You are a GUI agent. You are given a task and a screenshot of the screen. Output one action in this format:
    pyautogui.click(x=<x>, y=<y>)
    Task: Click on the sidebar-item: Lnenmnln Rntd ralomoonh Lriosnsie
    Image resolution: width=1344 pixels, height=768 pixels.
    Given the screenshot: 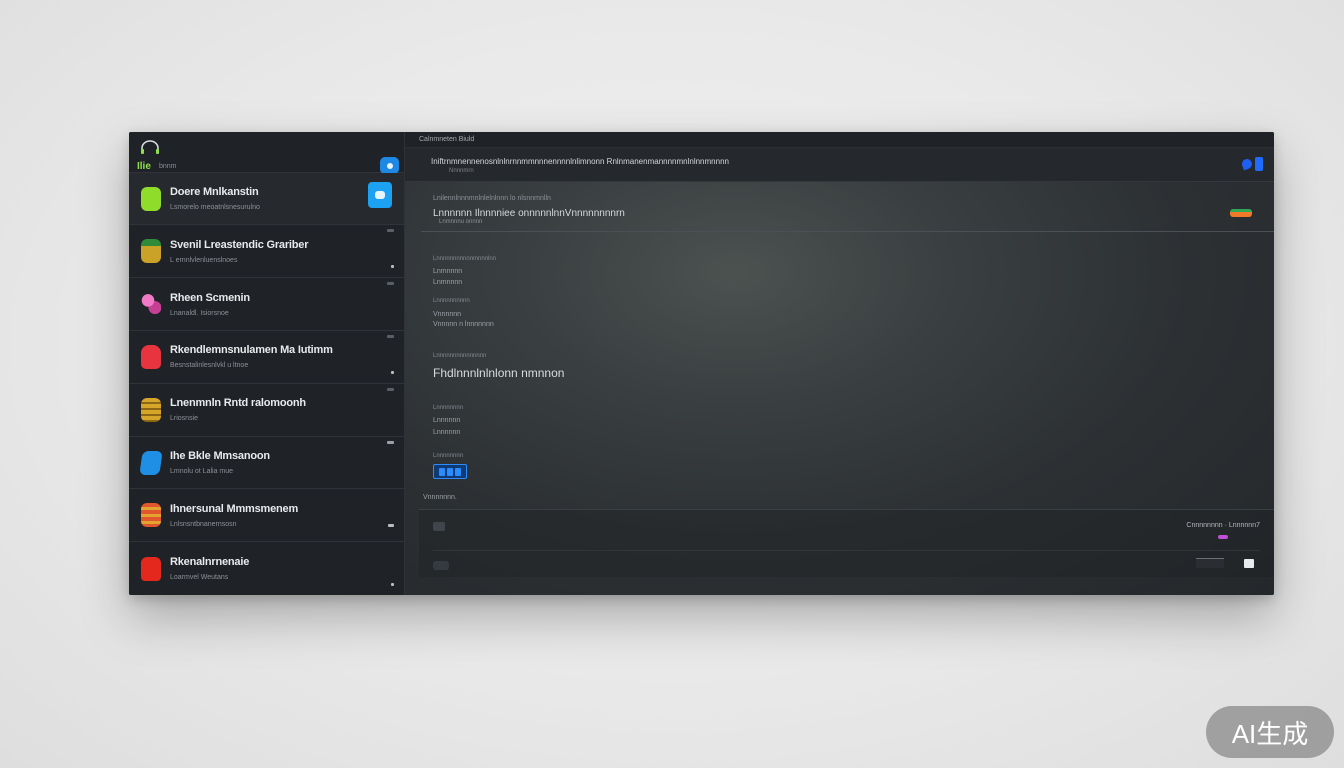 What is the action you would take?
    pyautogui.click(x=266, y=410)
    